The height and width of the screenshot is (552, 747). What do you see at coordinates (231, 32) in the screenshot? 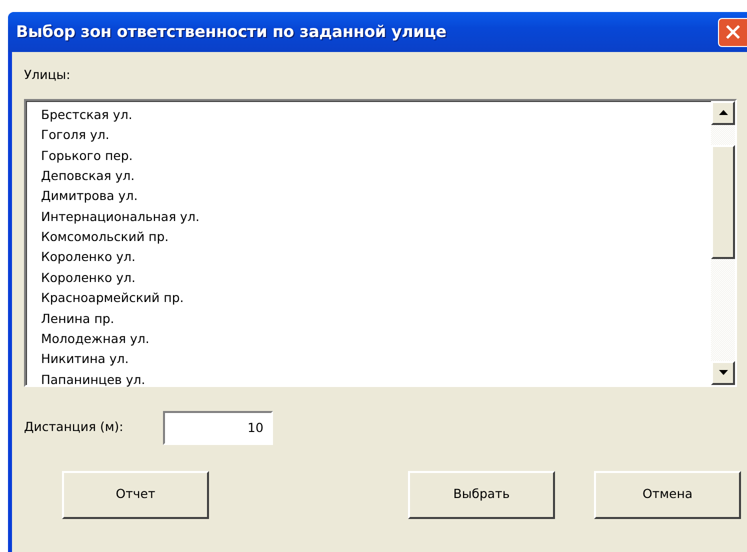
I see `window-title: Выбор зон ответственности по заданной улице` at bounding box center [231, 32].